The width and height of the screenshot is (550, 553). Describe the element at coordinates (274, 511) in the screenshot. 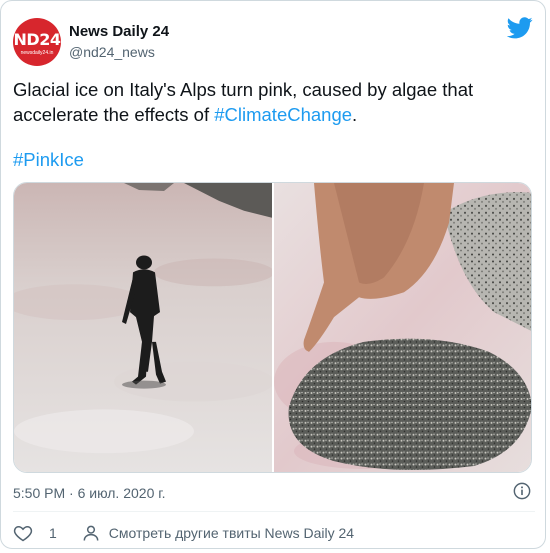

I see `divider` at that location.